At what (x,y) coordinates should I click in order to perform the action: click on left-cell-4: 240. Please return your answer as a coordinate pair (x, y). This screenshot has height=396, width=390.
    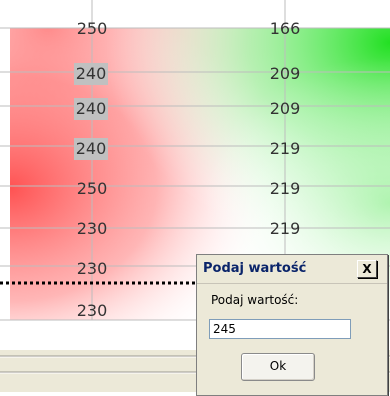
    Looking at the image, I should click on (91, 149).